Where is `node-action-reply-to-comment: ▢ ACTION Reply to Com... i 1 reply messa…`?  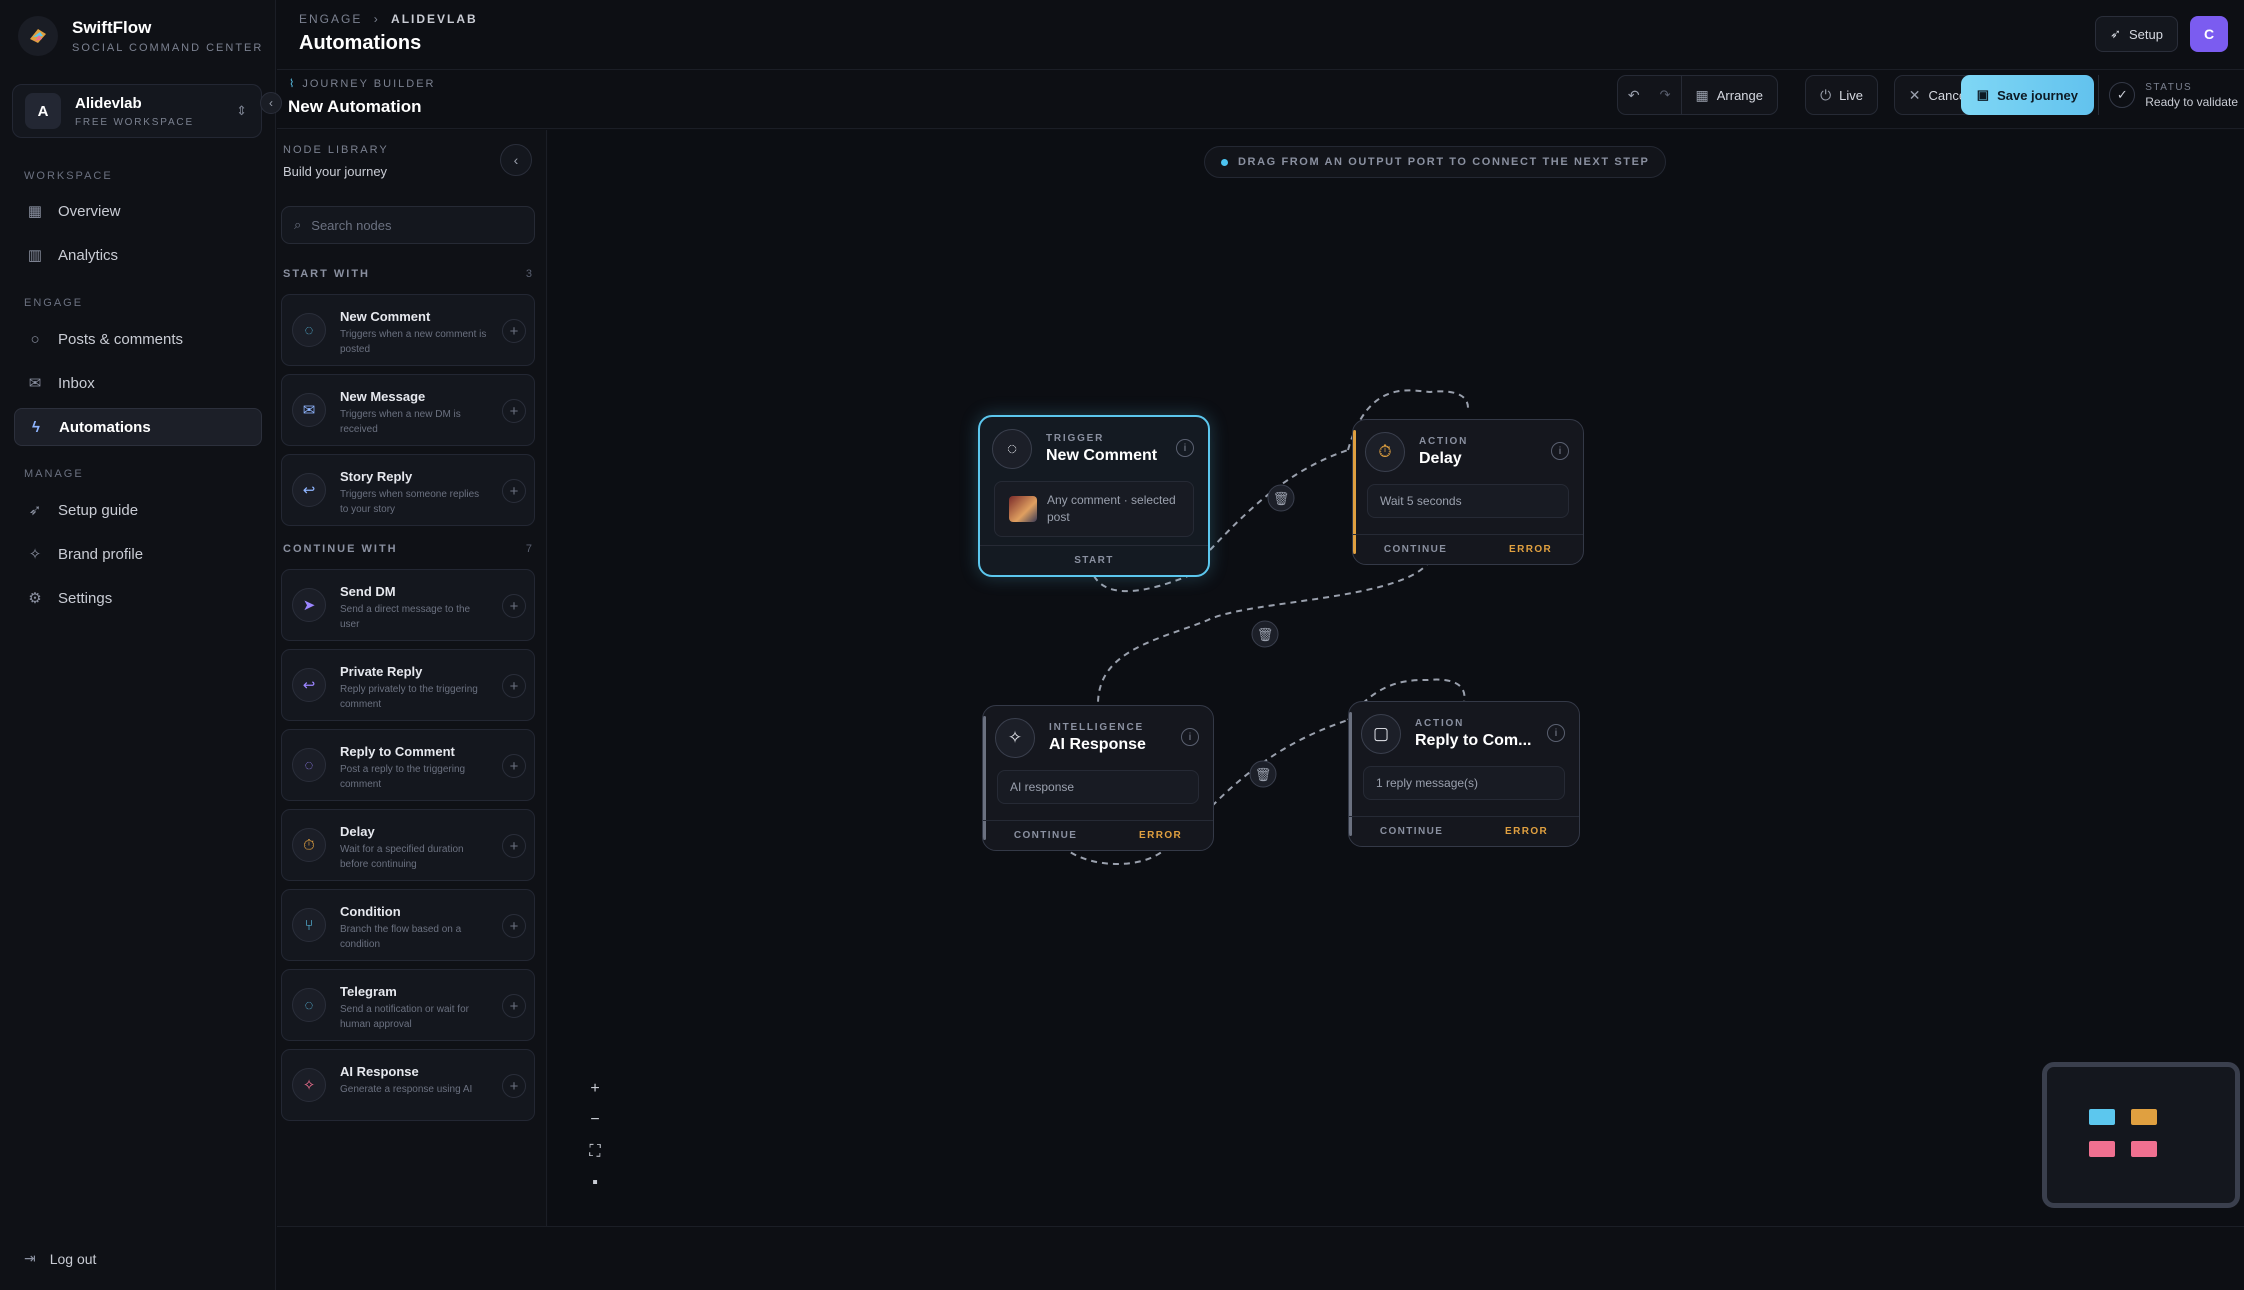 node-action-reply-to-comment: ▢ ACTION Reply to Com... i 1 reply messa… is located at coordinates (1464, 774).